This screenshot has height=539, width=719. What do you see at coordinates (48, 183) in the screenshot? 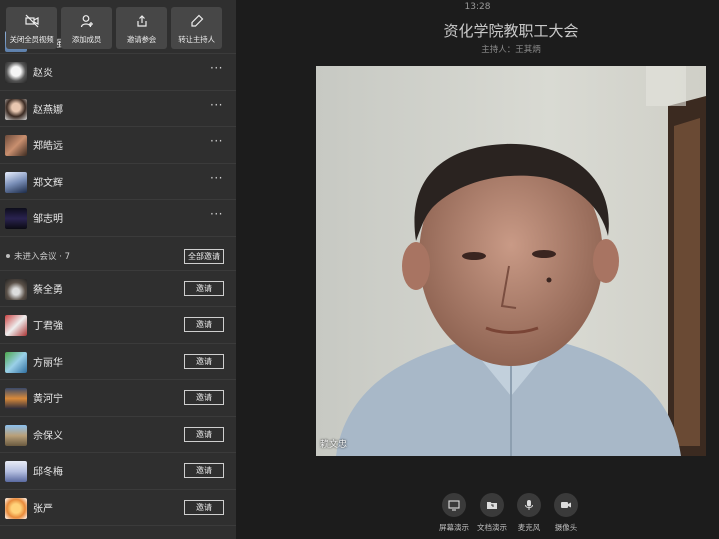
I see `participant-name: 郑文辉` at bounding box center [48, 183].